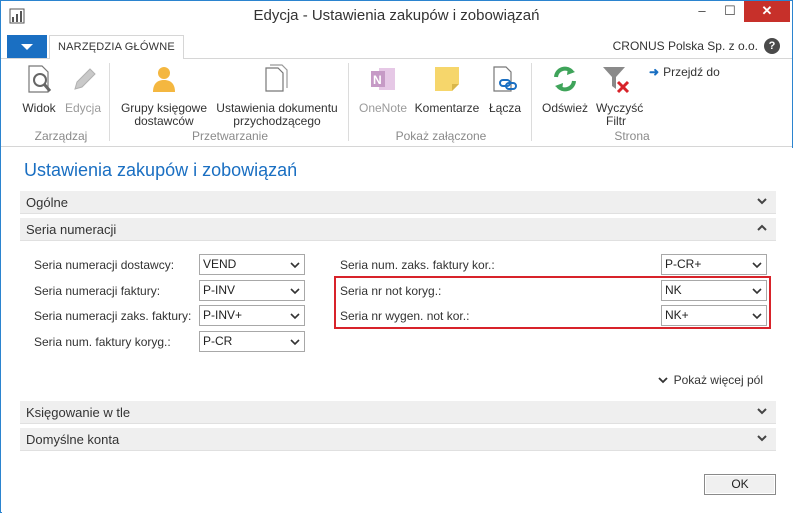 The width and height of the screenshot is (793, 513). I want to click on app-menu-button, so click(27, 46).